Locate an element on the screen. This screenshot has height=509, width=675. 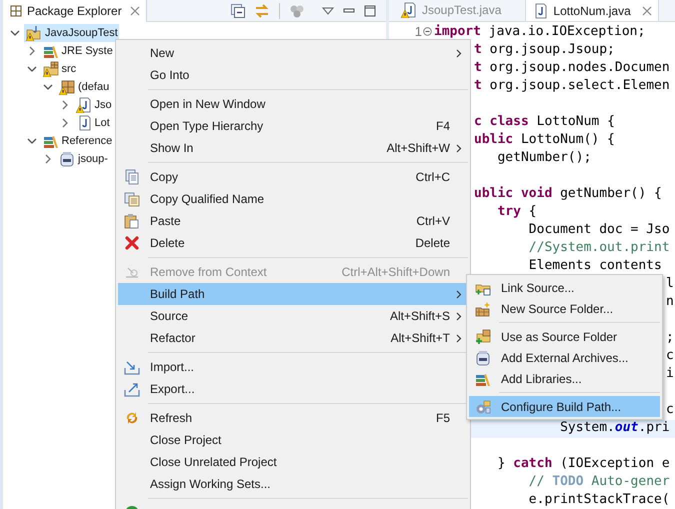
tree-item: Reference is located at coordinates (77, 141).